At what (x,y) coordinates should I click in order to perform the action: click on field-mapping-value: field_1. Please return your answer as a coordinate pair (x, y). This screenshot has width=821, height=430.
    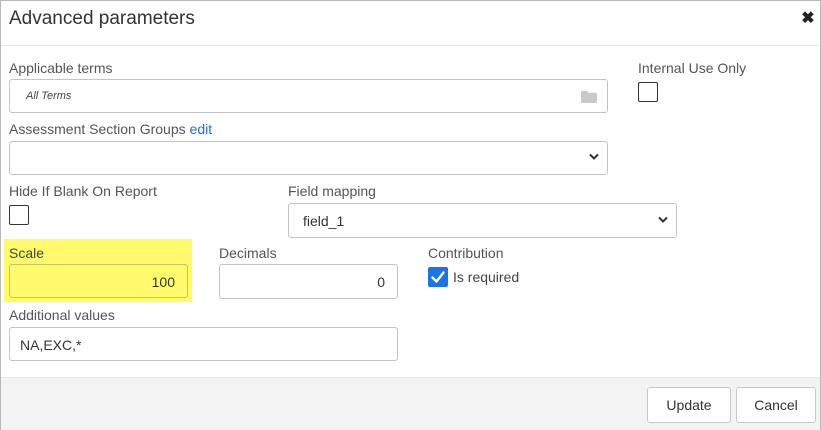
    Looking at the image, I should click on (324, 221).